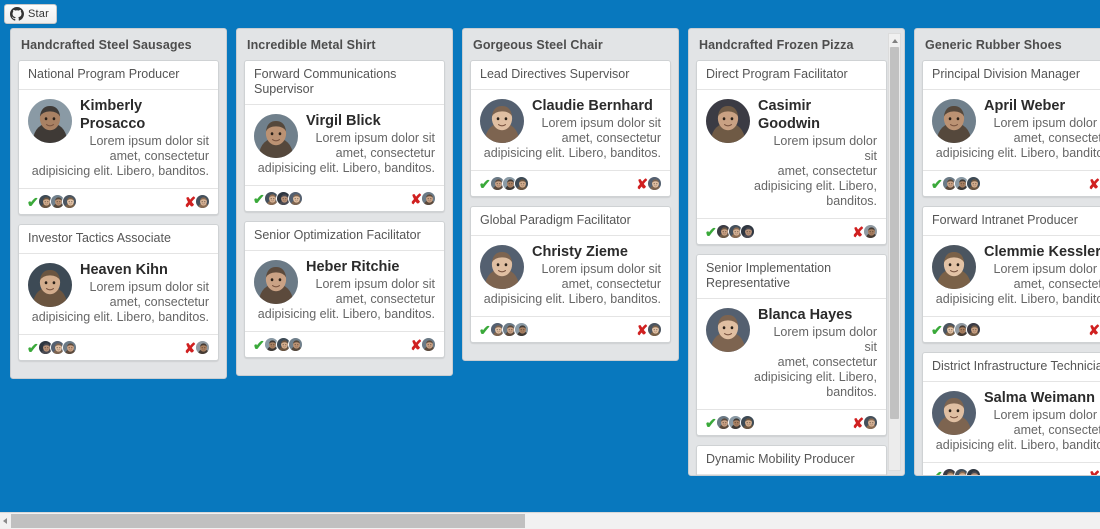 The width and height of the screenshot is (1100, 529). I want to click on column-vertical-scrollbar, so click(894, 252).